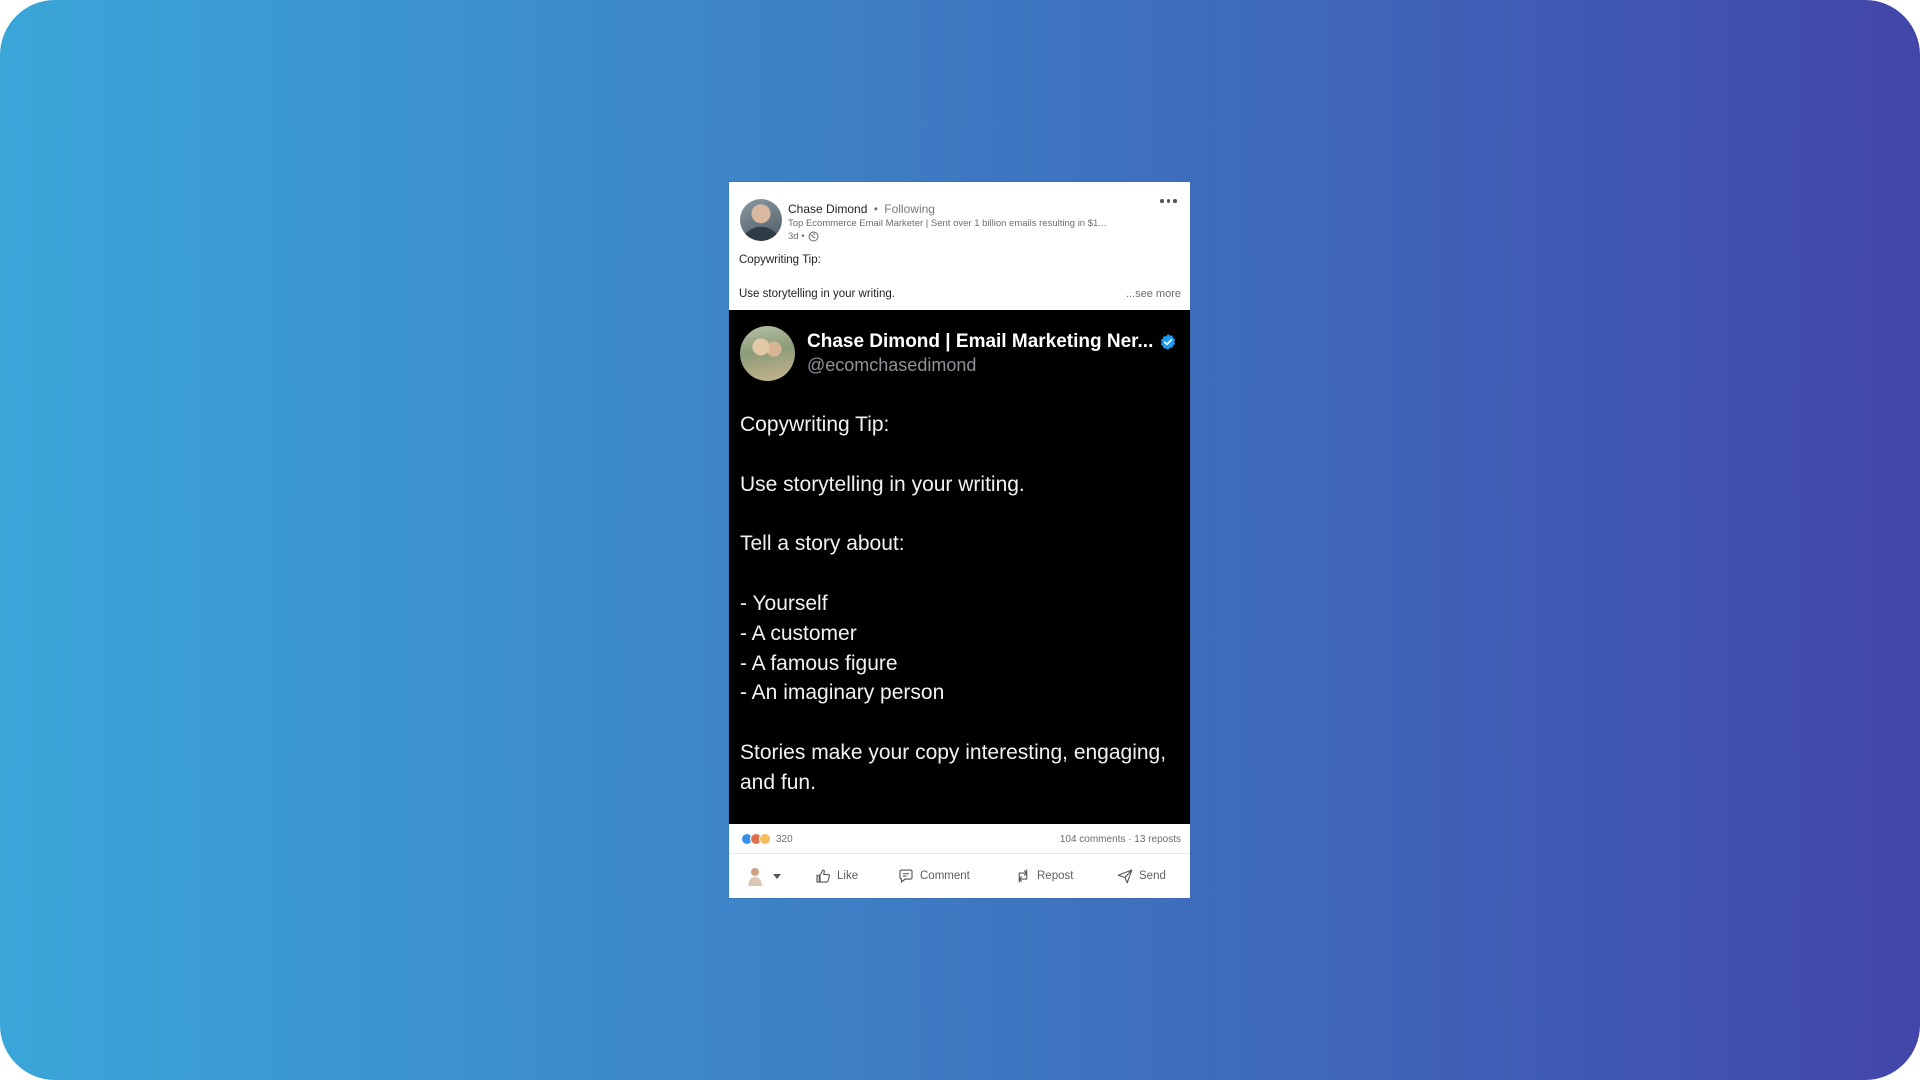  What do you see at coordinates (777, 876) in the screenshot?
I see `chevron-down-icon` at bounding box center [777, 876].